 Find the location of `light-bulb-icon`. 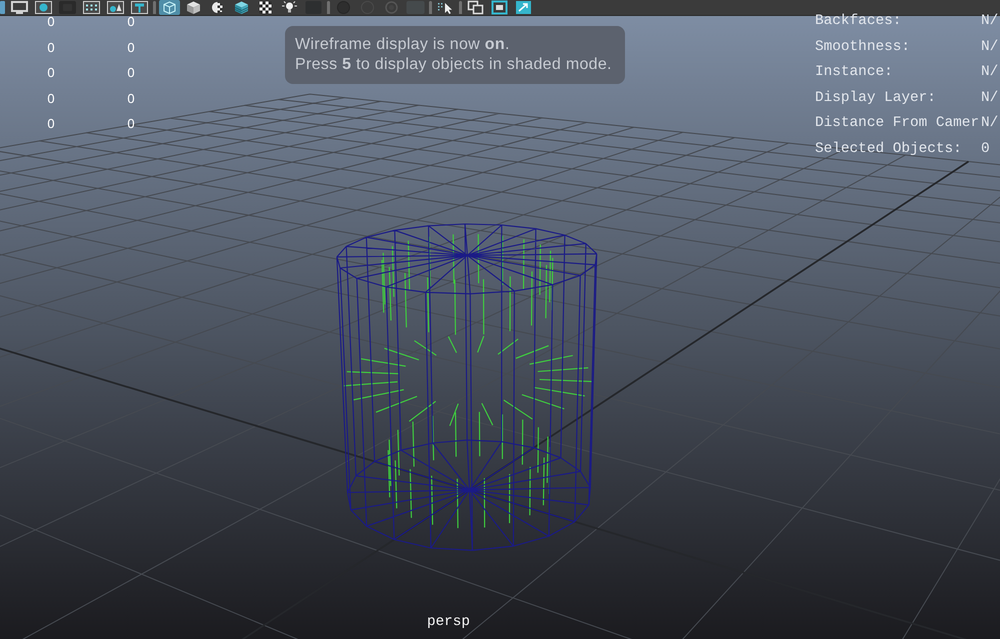

light-bulb-icon is located at coordinates (289, 7).